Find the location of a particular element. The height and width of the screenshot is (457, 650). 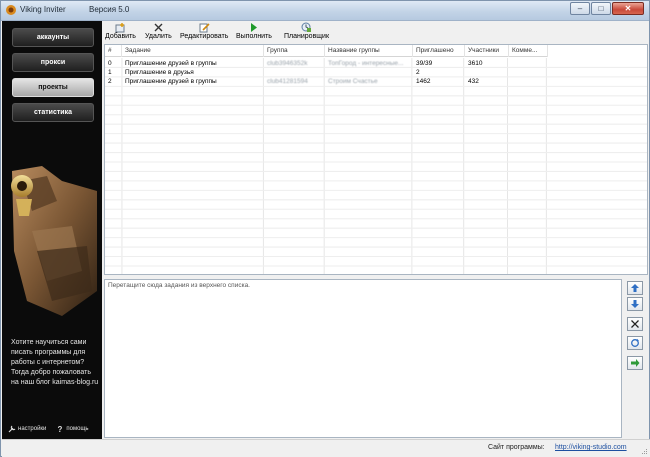

help-icon: ? is located at coordinates (60, 429).